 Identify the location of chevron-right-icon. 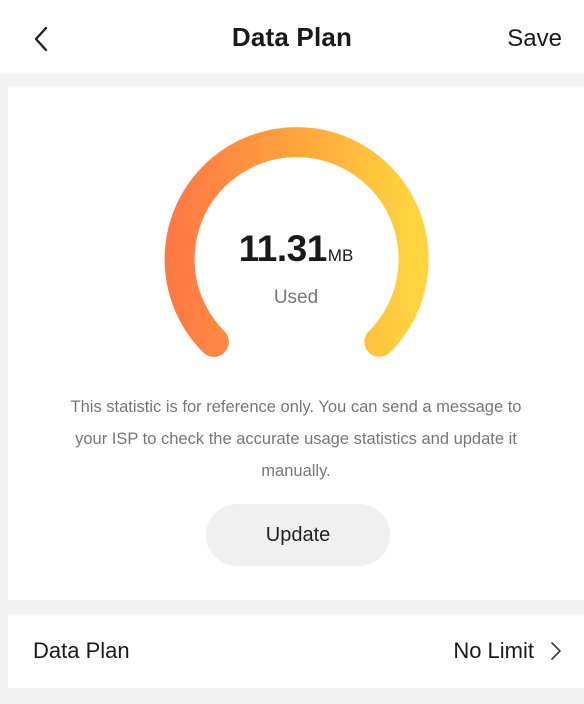
(556, 651).